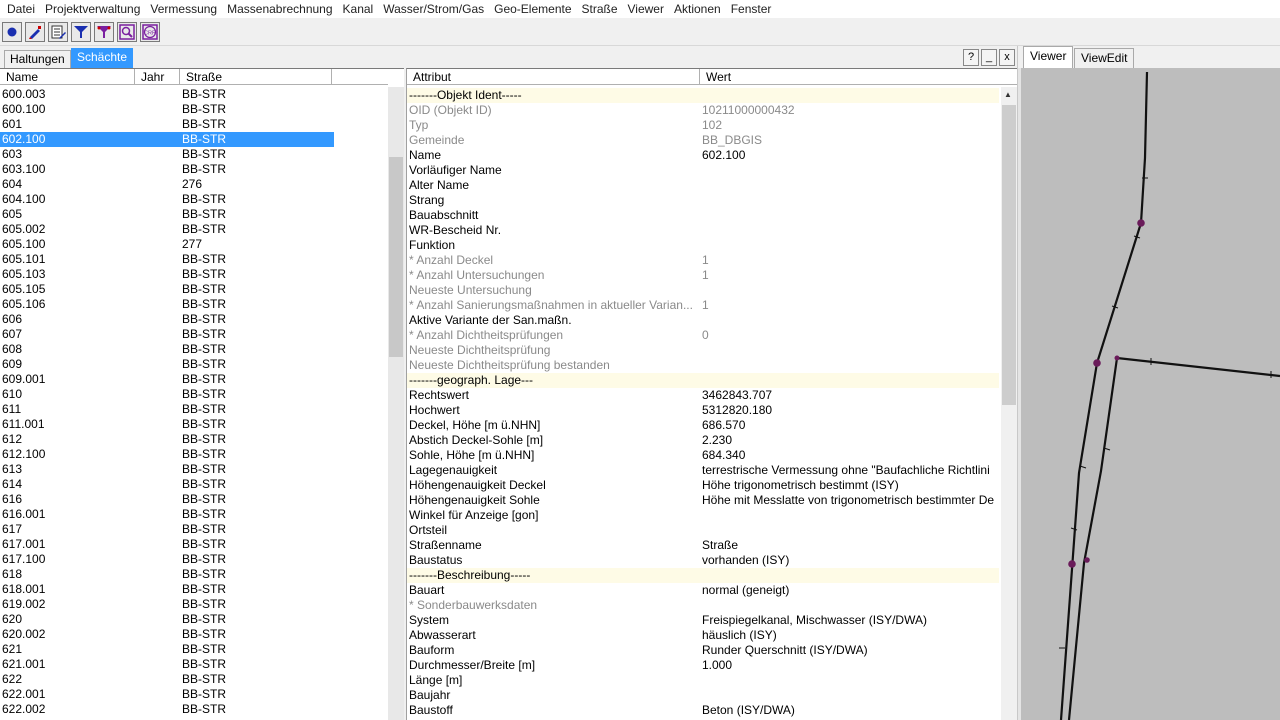 The width and height of the screenshot is (1280, 720). What do you see at coordinates (194, 364) in the screenshot?
I see `table-row: 609 BB-STR` at bounding box center [194, 364].